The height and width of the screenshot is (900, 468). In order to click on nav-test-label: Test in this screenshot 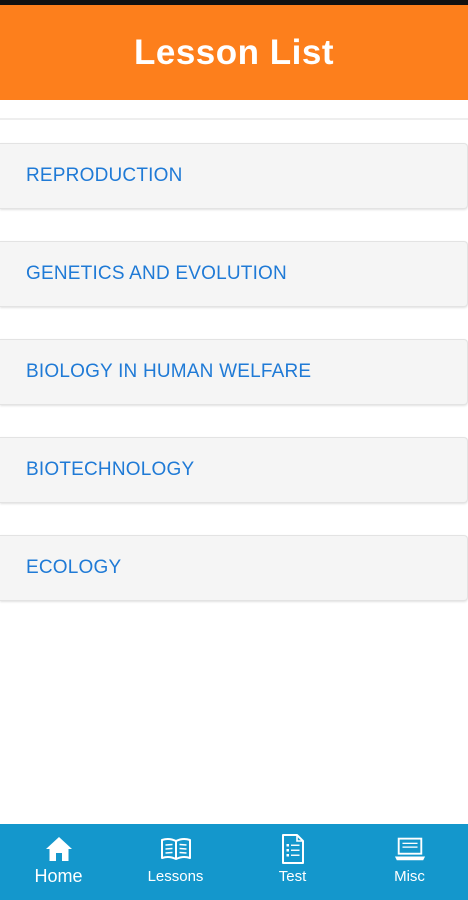, I will do `click(292, 876)`.